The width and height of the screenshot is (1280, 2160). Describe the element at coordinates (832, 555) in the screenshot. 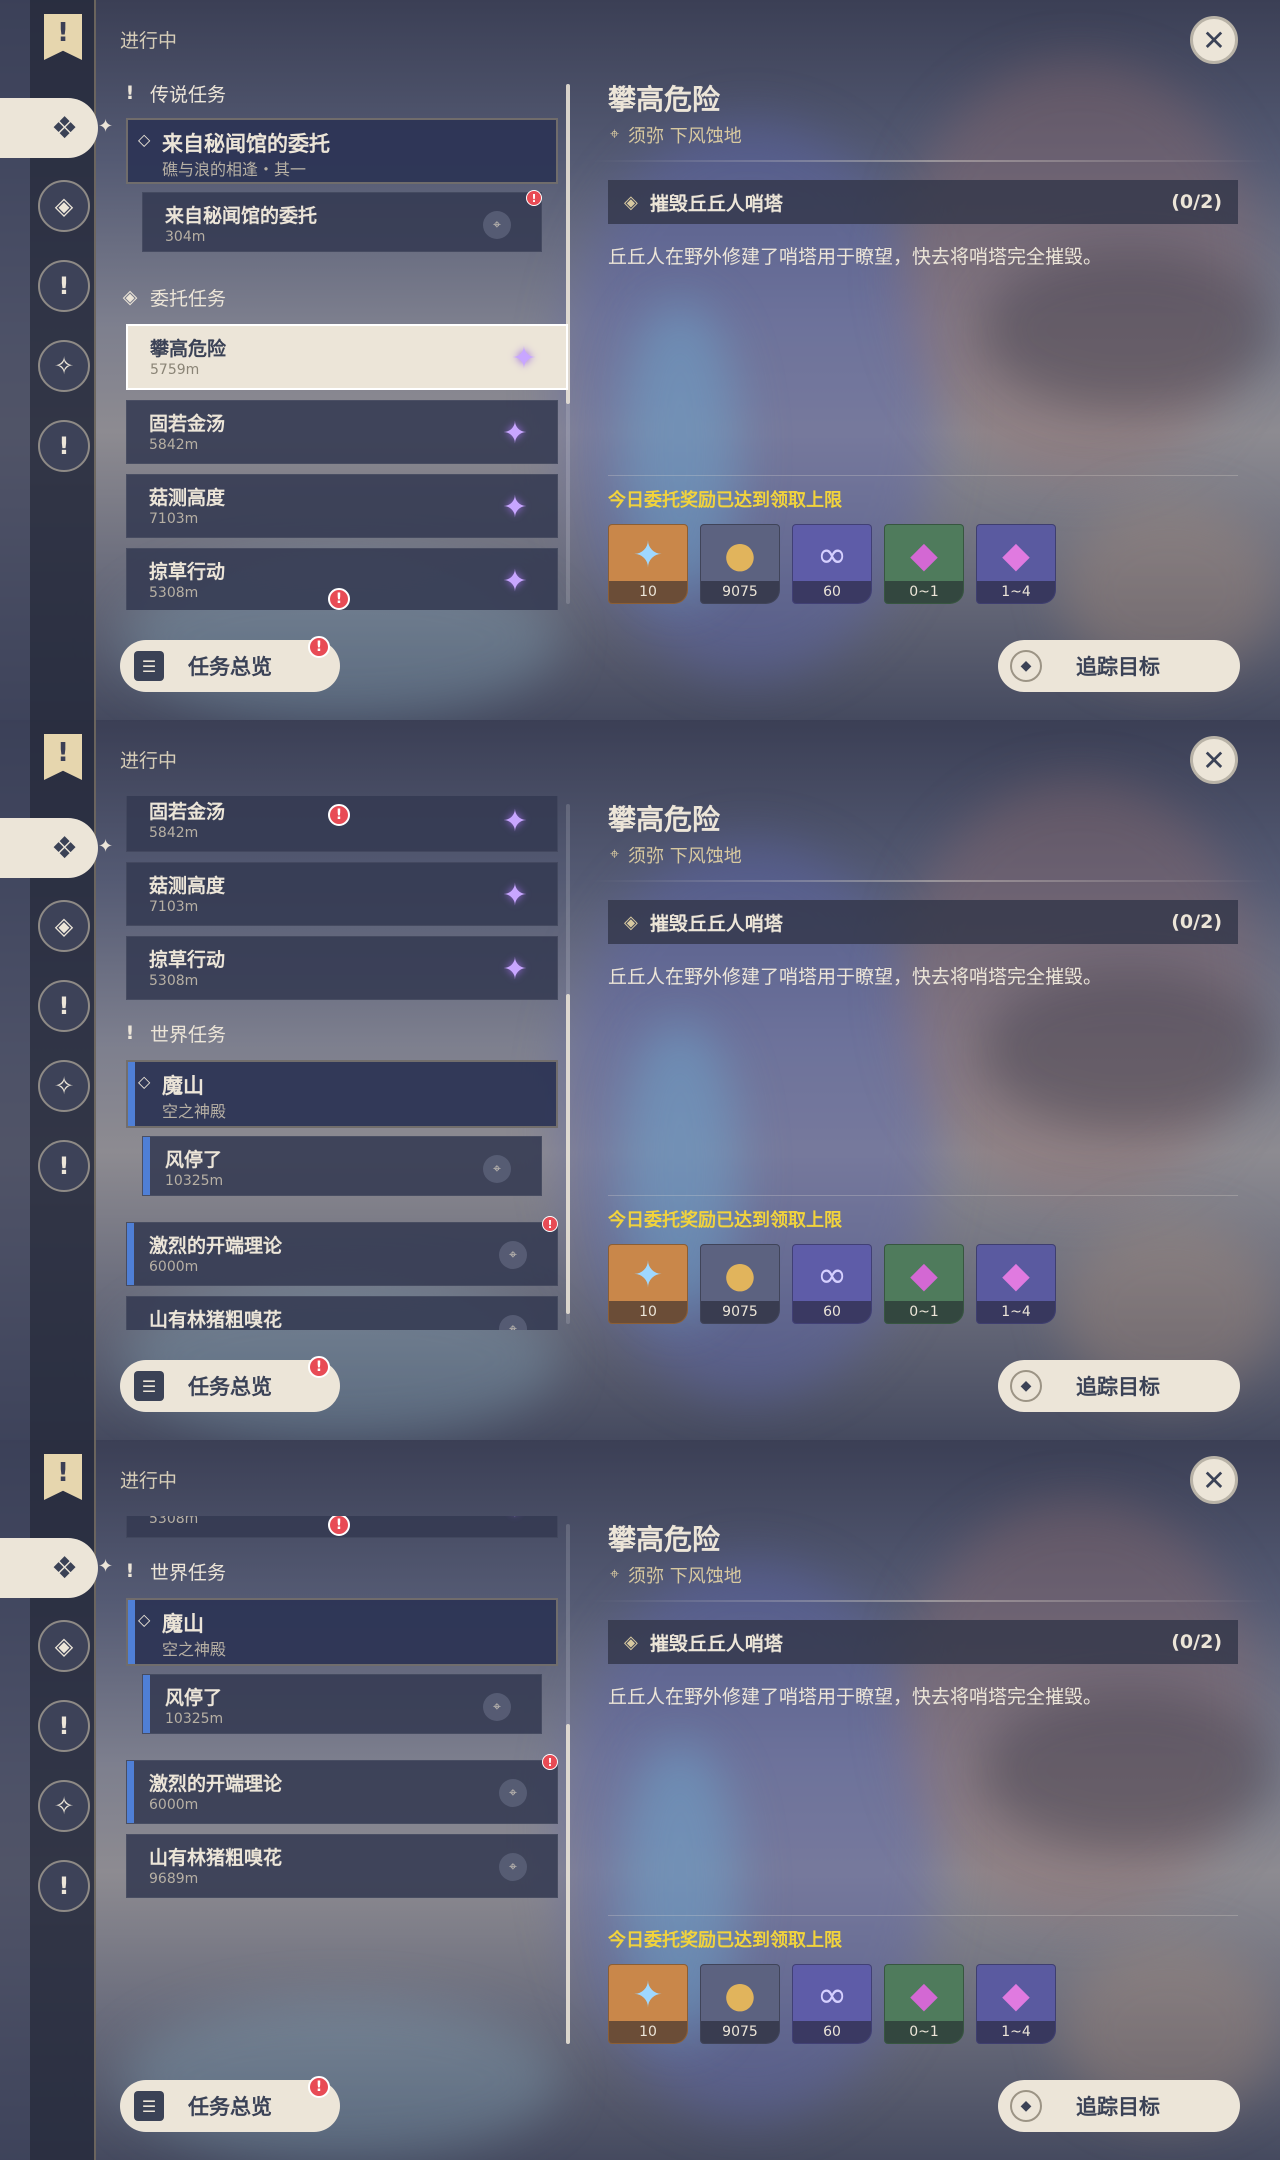

I see `friendship-icon: ∞` at that location.